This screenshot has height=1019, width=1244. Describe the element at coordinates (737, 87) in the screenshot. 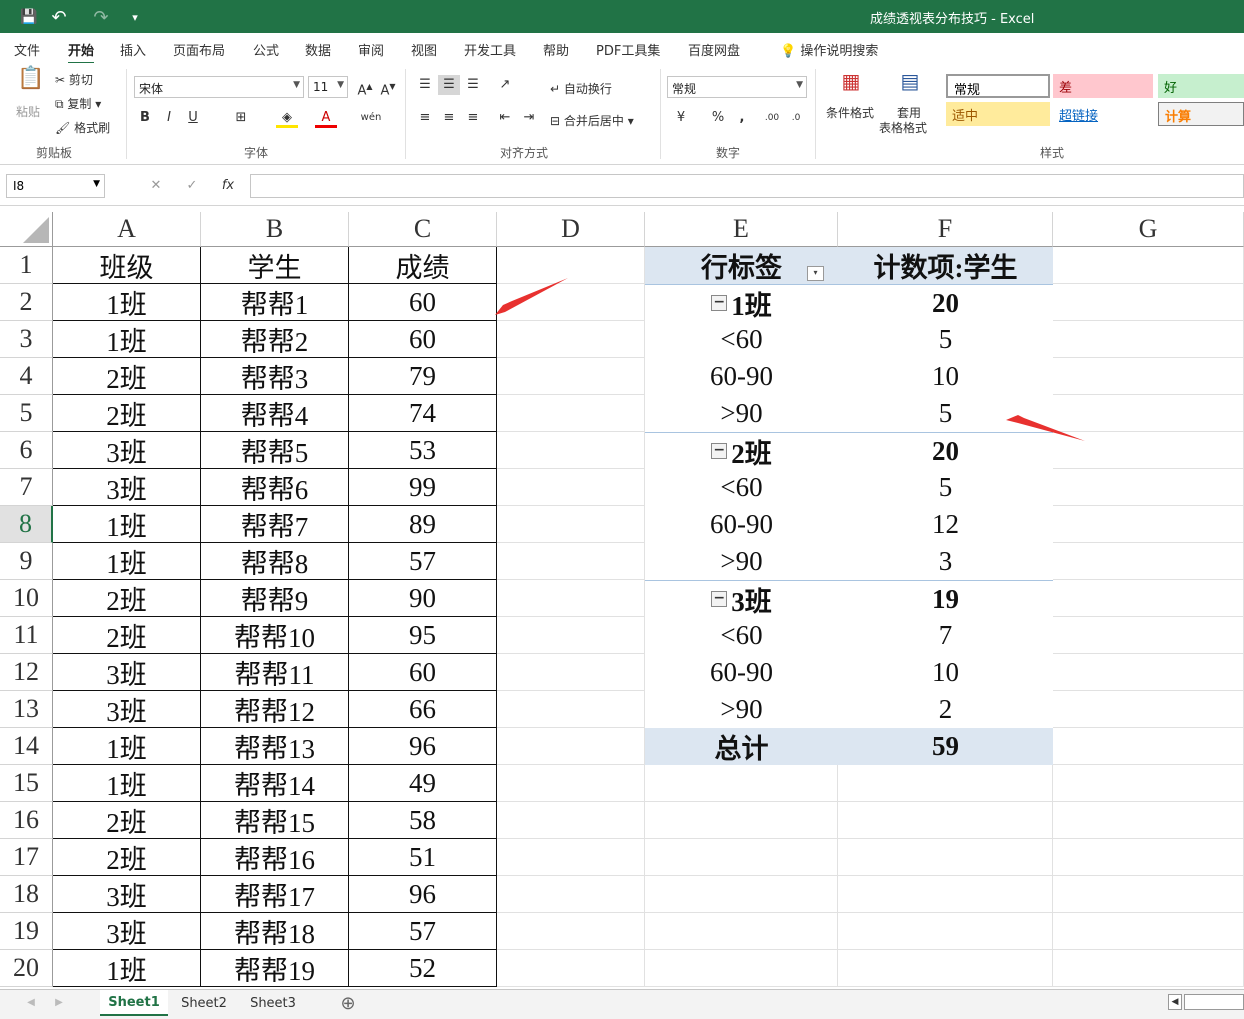

I see `number-format-select: 常规 ▼` at that location.